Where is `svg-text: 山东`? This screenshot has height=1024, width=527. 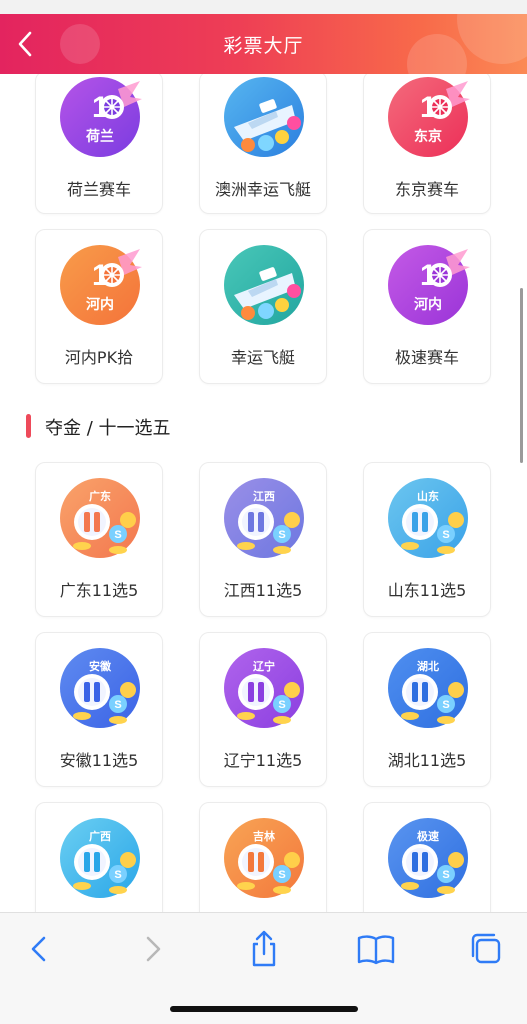
svg-text: 山东 is located at coordinates (428, 496).